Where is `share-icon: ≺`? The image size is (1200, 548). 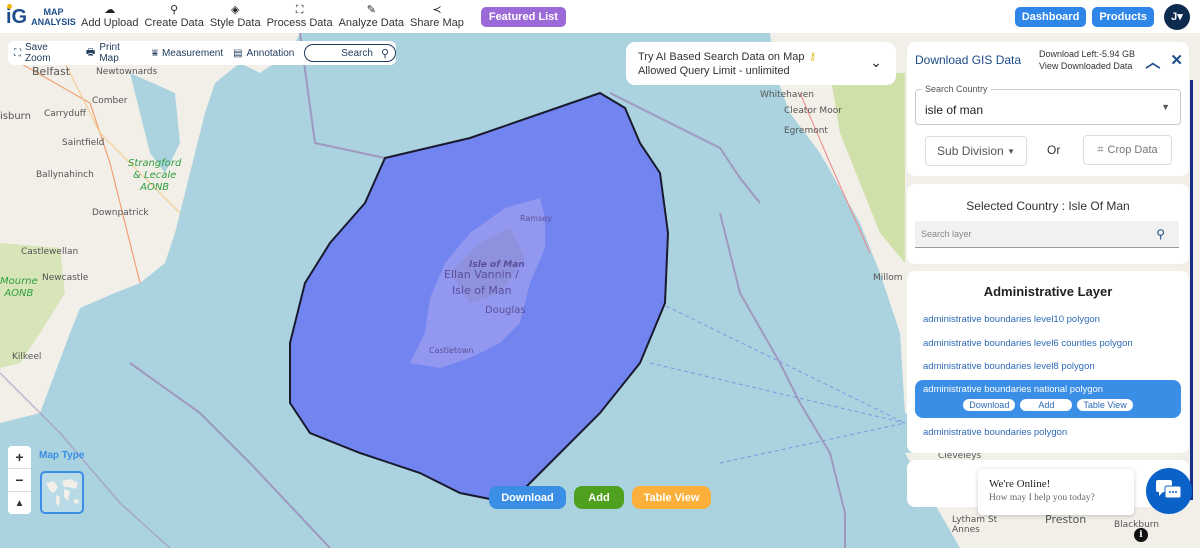
share-icon: ≺ is located at coordinates (437, 10).